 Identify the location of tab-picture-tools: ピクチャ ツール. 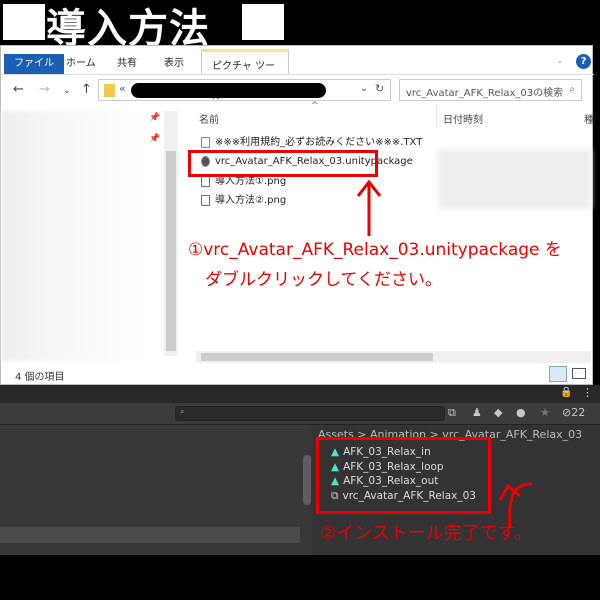
(245, 75).